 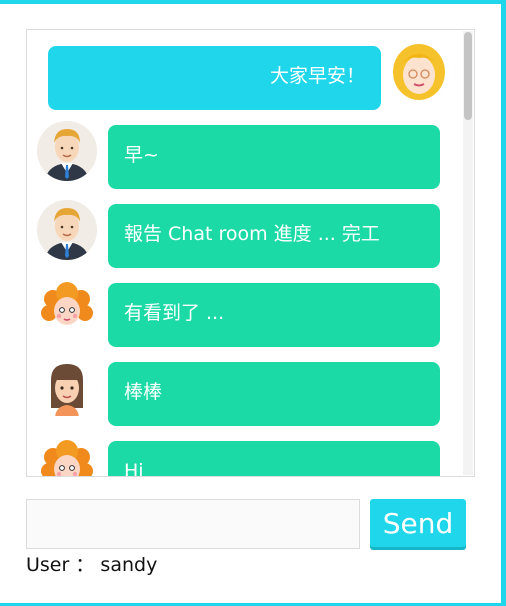 What do you see at coordinates (48, 565) in the screenshot?
I see `user-label: User` at bounding box center [48, 565].